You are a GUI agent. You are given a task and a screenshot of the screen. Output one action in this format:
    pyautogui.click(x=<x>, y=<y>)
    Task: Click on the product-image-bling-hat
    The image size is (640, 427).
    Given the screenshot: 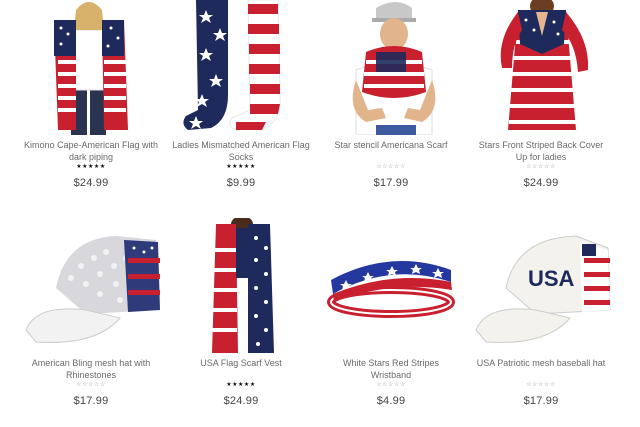 What is the action you would take?
    pyautogui.click(x=91, y=285)
    